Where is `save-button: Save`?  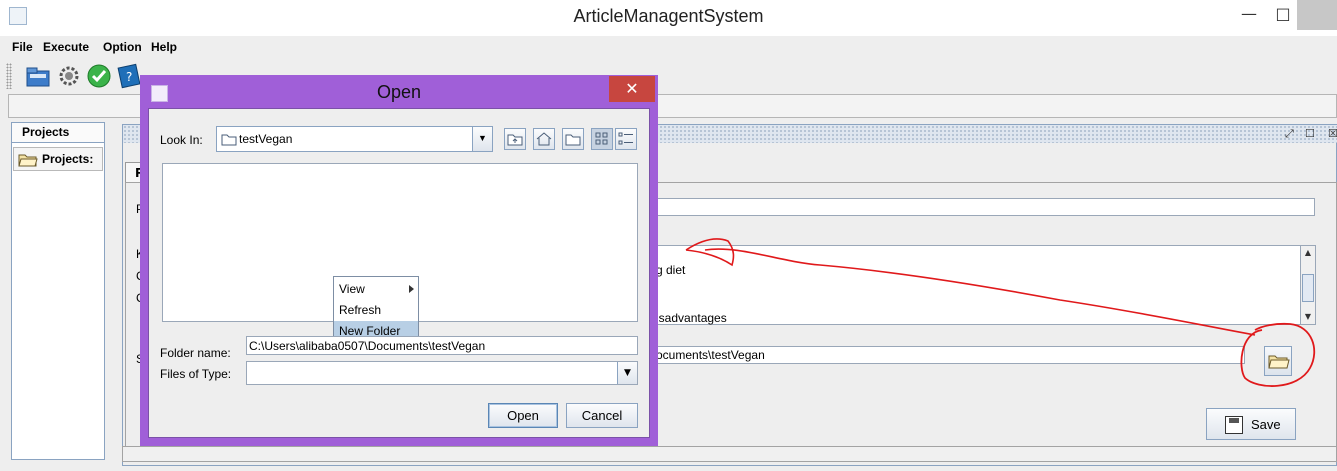
save-button: Save is located at coordinates (1251, 424).